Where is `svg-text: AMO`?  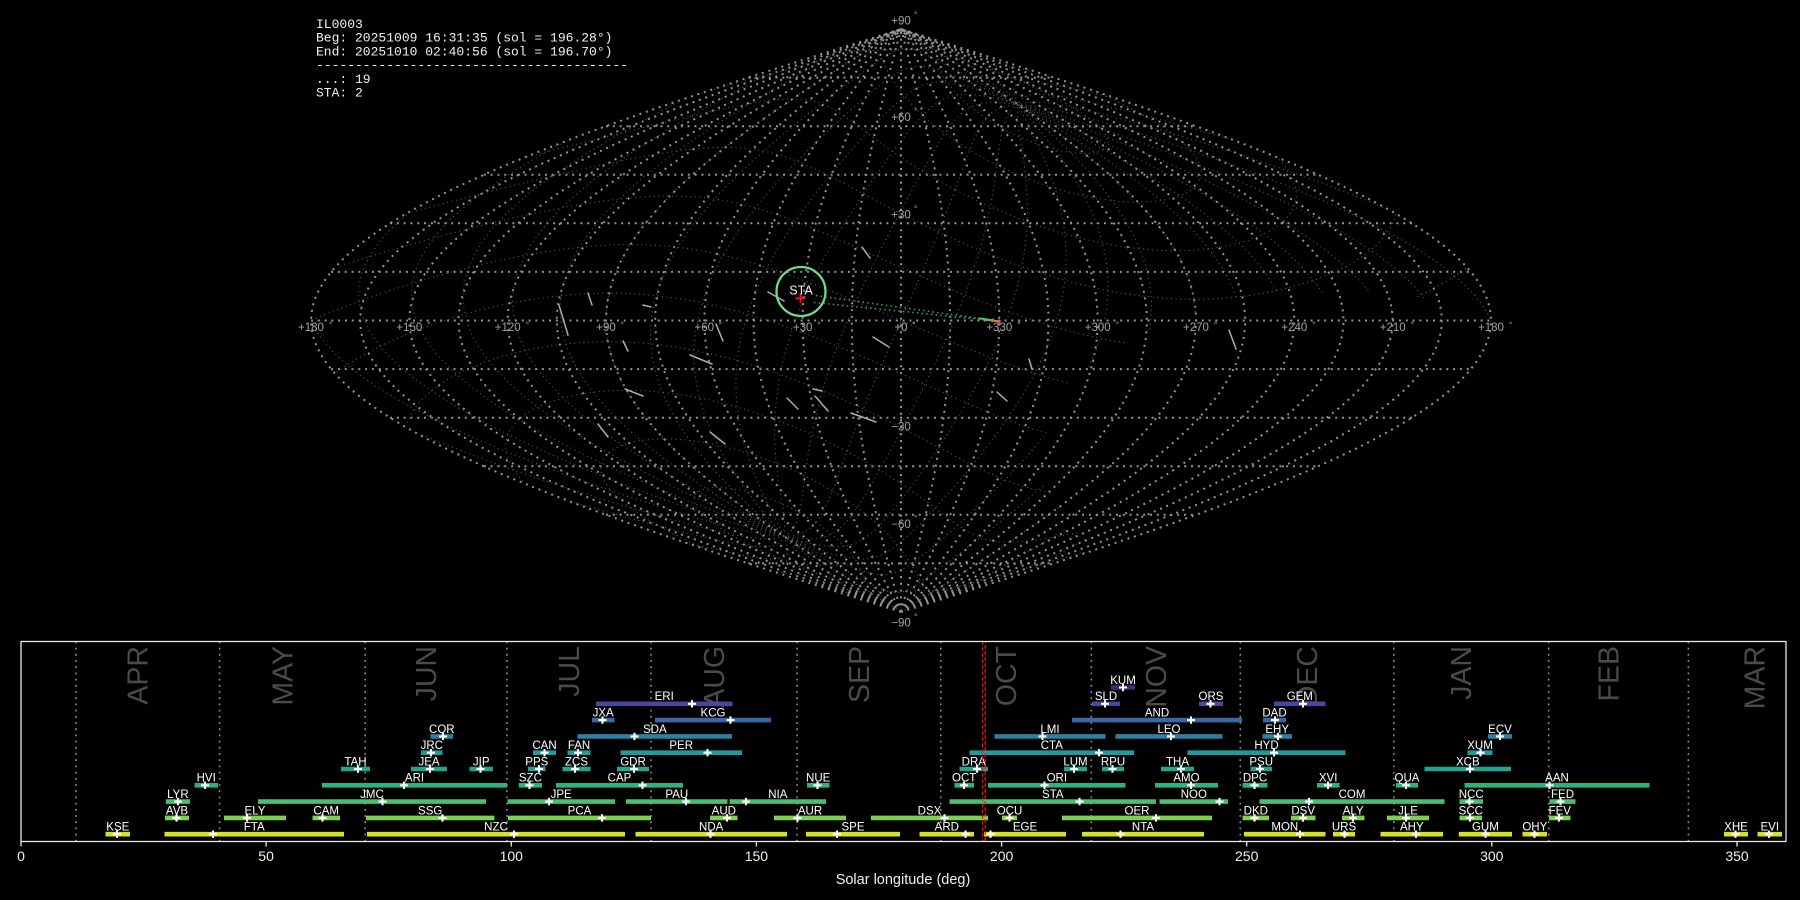
svg-text: AMO is located at coordinates (1186, 779).